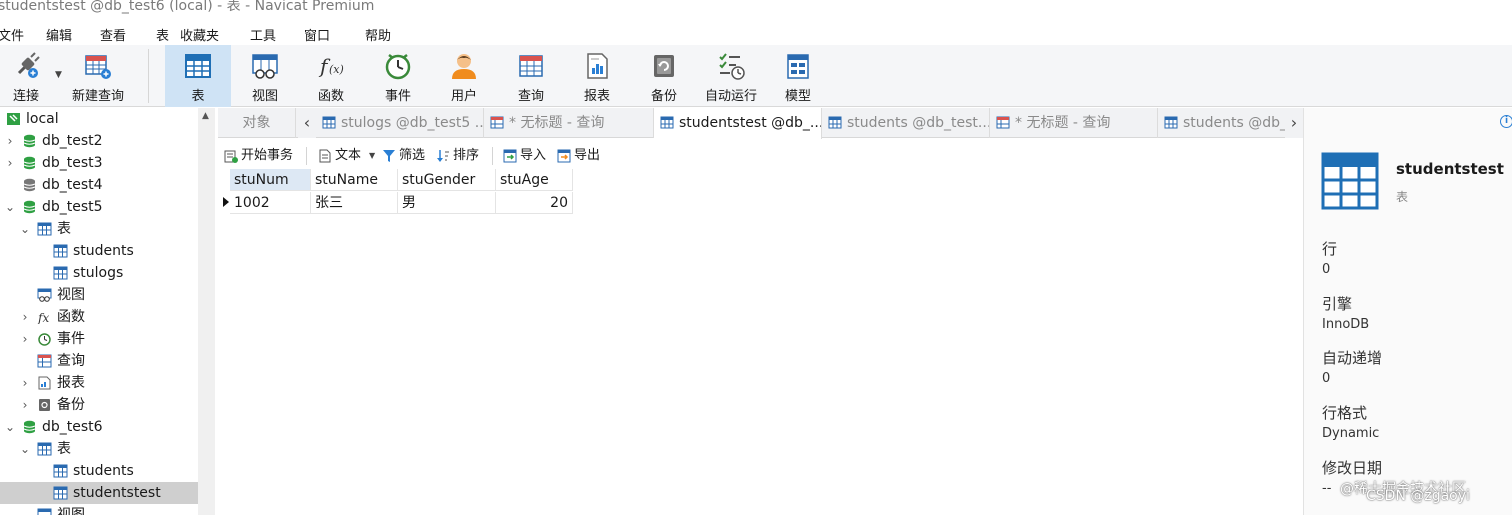 The height and width of the screenshot is (515, 1512). What do you see at coordinates (1326, 378) in the screenshot?
I see `prop-value-auto-increment: 0` at bounding box center [1326, 378].